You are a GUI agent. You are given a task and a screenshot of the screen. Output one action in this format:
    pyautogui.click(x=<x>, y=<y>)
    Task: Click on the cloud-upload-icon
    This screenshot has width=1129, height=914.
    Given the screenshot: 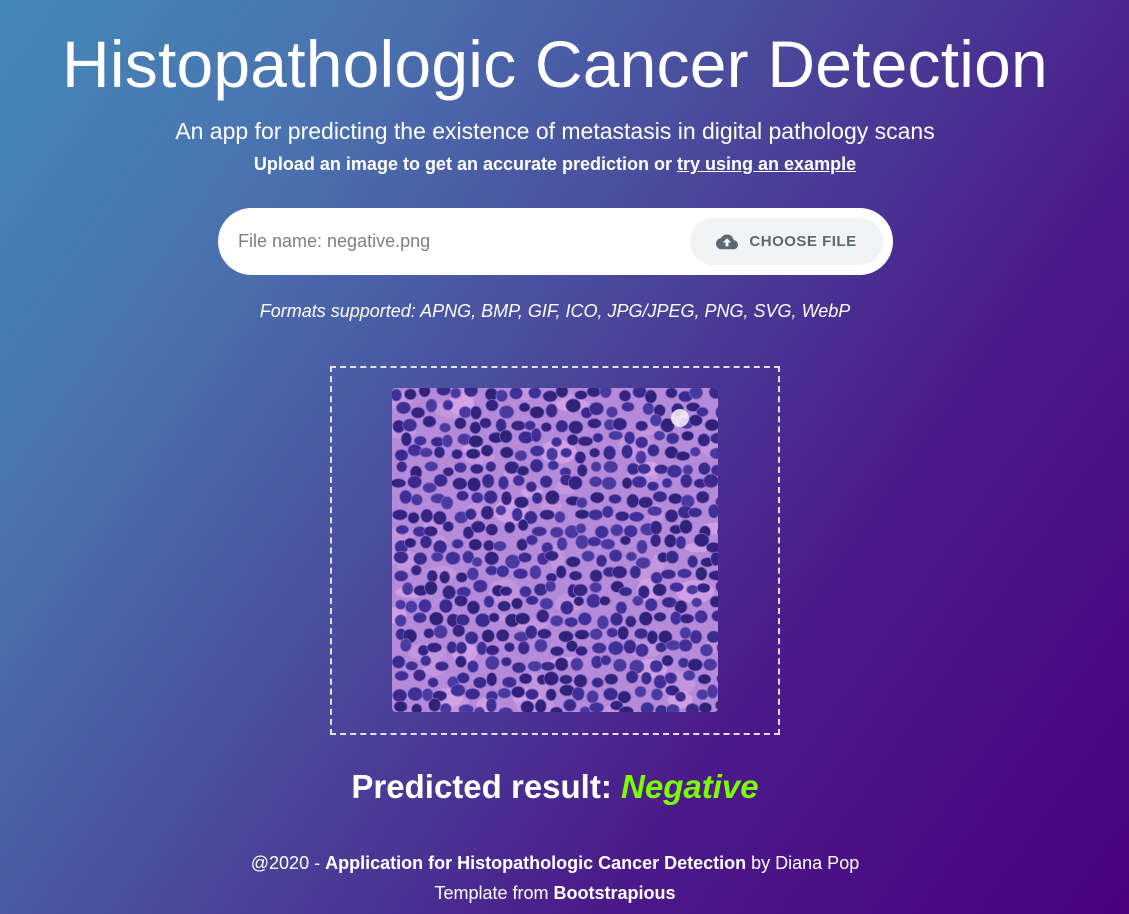 What is the action you would take?
    pyautogui.click(x=727, y=241)
    